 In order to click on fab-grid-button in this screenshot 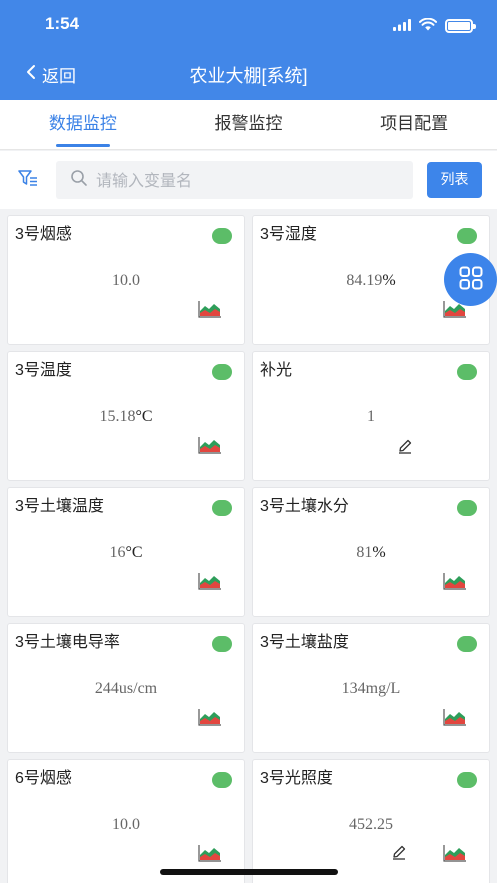, I will do `click(470, 279)`.